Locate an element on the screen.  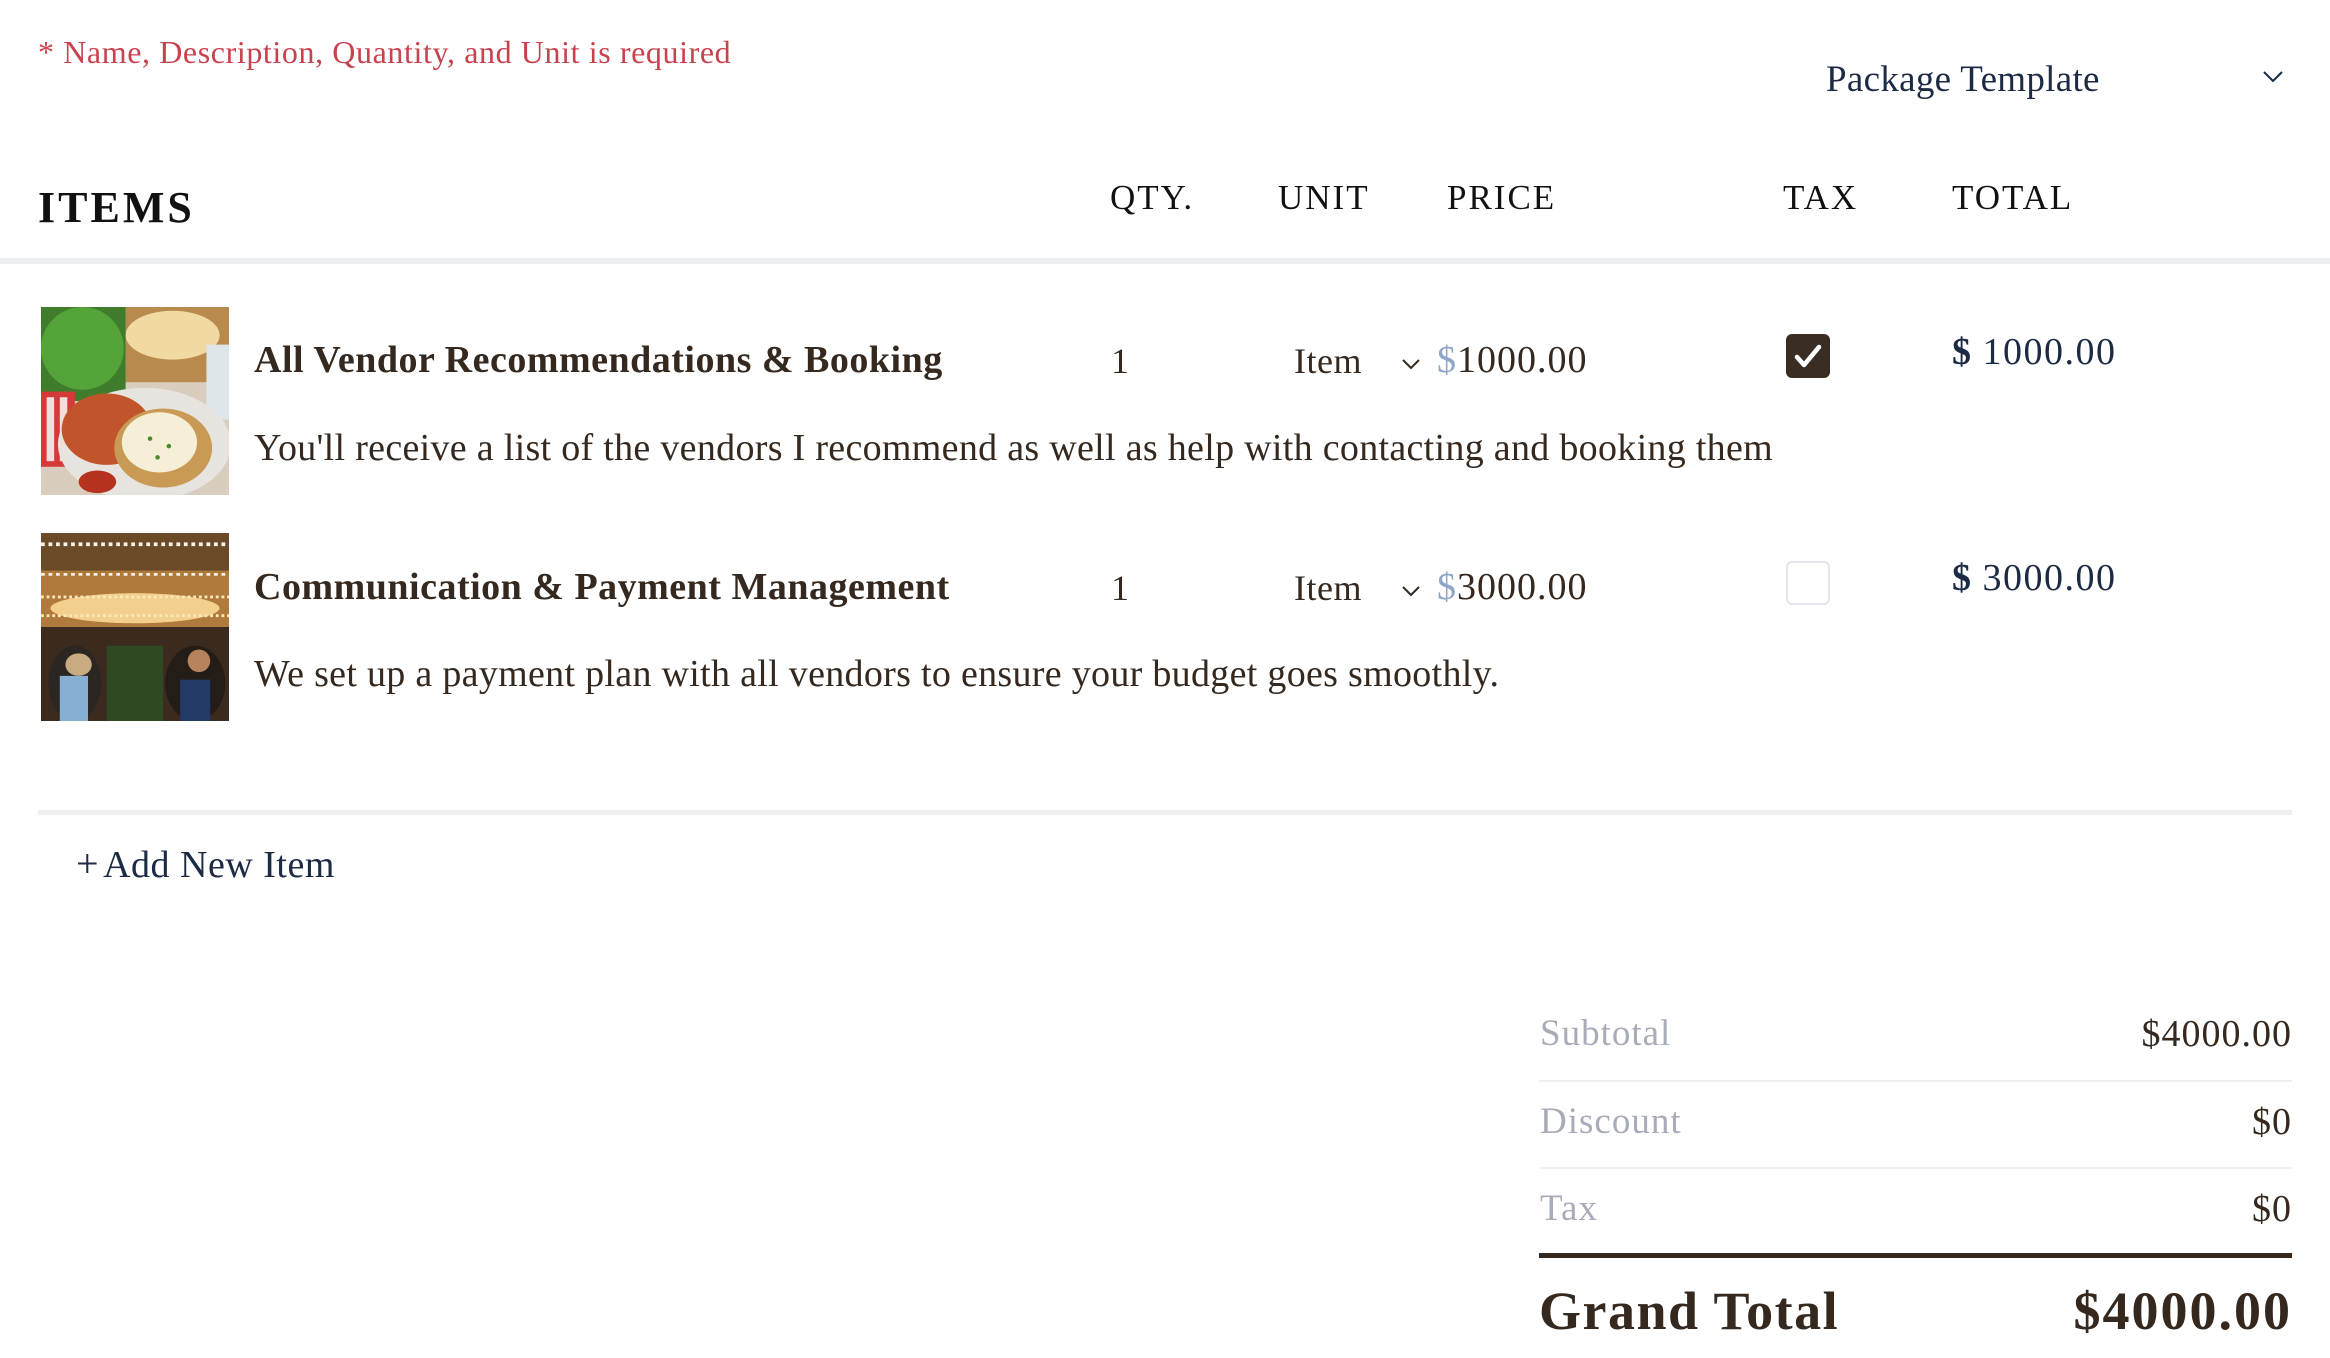
discount-label: Discount is located at coordinates (1611, 1121).